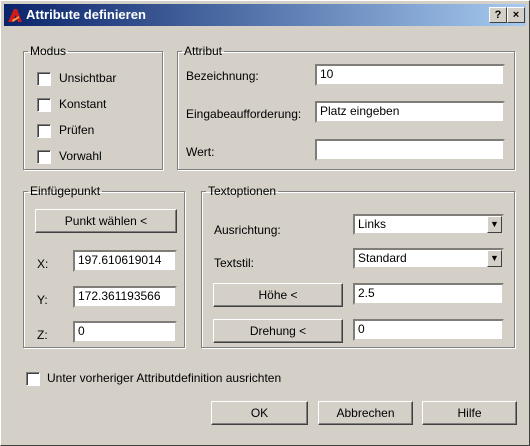 This screenshot has width=530, height=446. What do you see at coordinates (247, 230) in the screenshot?
I see `label-ausrichtung: Ausrichtung:` at bounding box center [247, 230].